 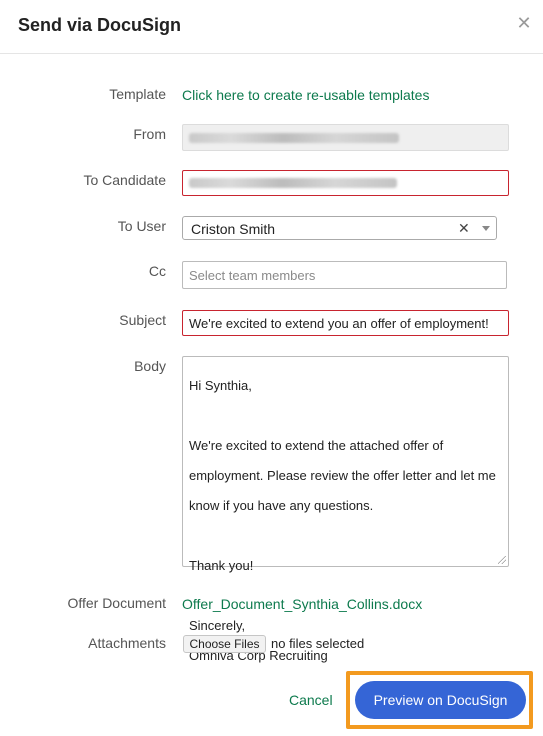 What do you see at coordinates (318, 643) in the screenshot?
I see `files-status: no files selected` at bounding box center [318, 643].